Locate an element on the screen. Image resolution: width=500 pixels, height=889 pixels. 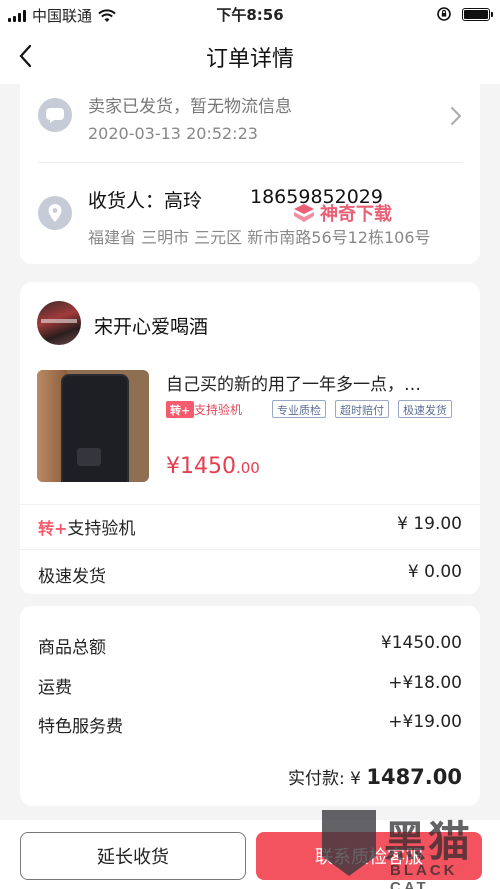
service-label: 极速发货 is located at coordinates (72, 577).